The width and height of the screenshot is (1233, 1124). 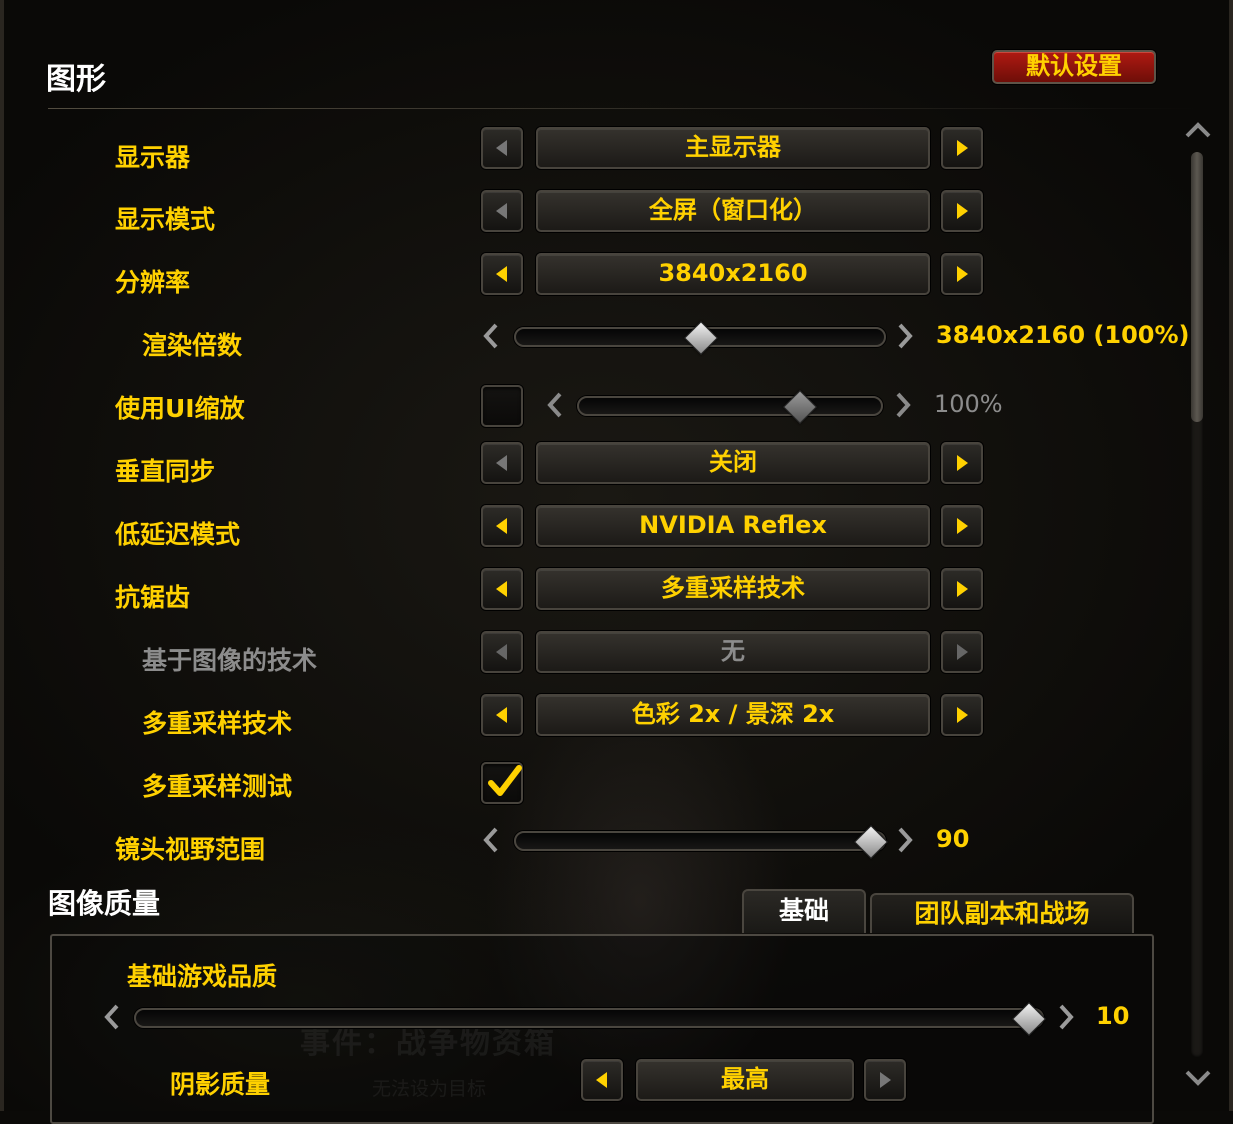 I want to click on anti-aliasing-next-button, so click(x=962, y=589).